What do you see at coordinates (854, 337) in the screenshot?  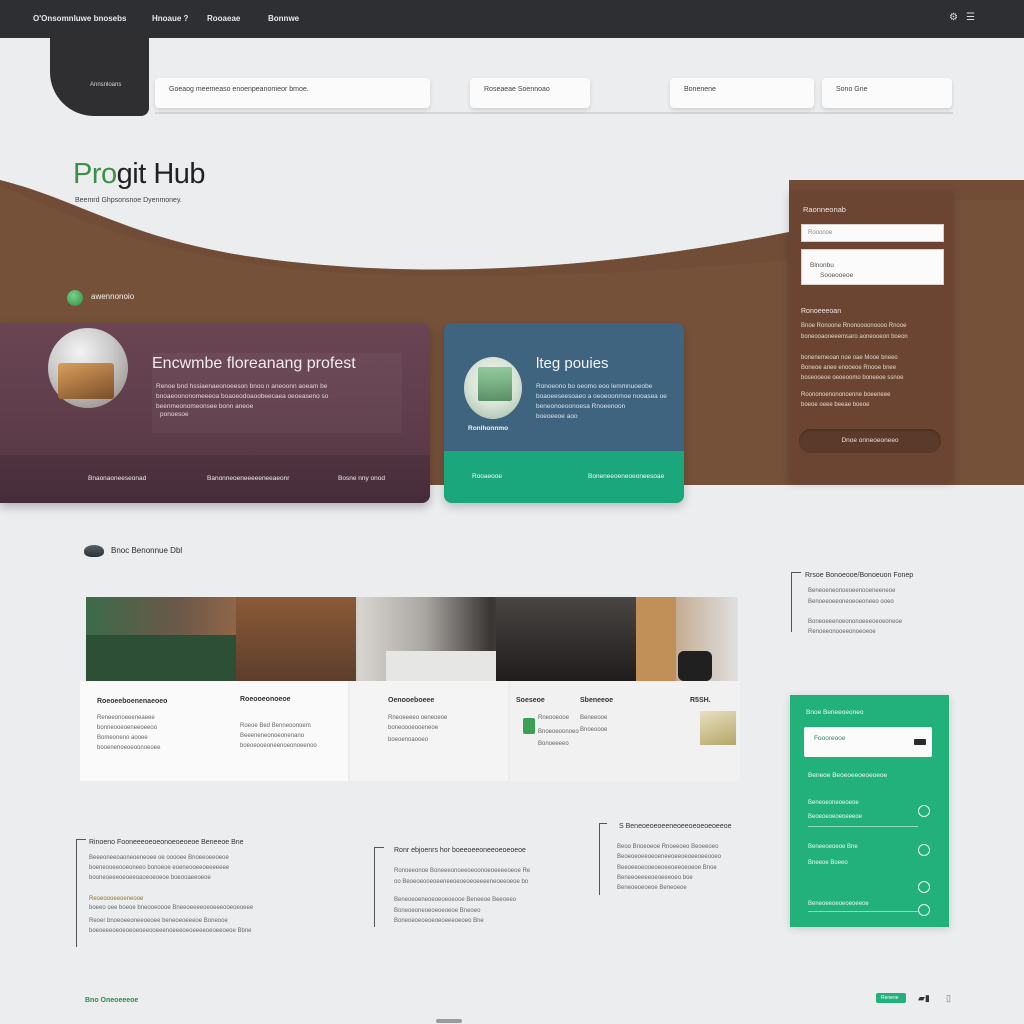 I see `panel-text-line: boneooaoneeemsaro aoneooeon boeon` at bounding box center [854, 337].